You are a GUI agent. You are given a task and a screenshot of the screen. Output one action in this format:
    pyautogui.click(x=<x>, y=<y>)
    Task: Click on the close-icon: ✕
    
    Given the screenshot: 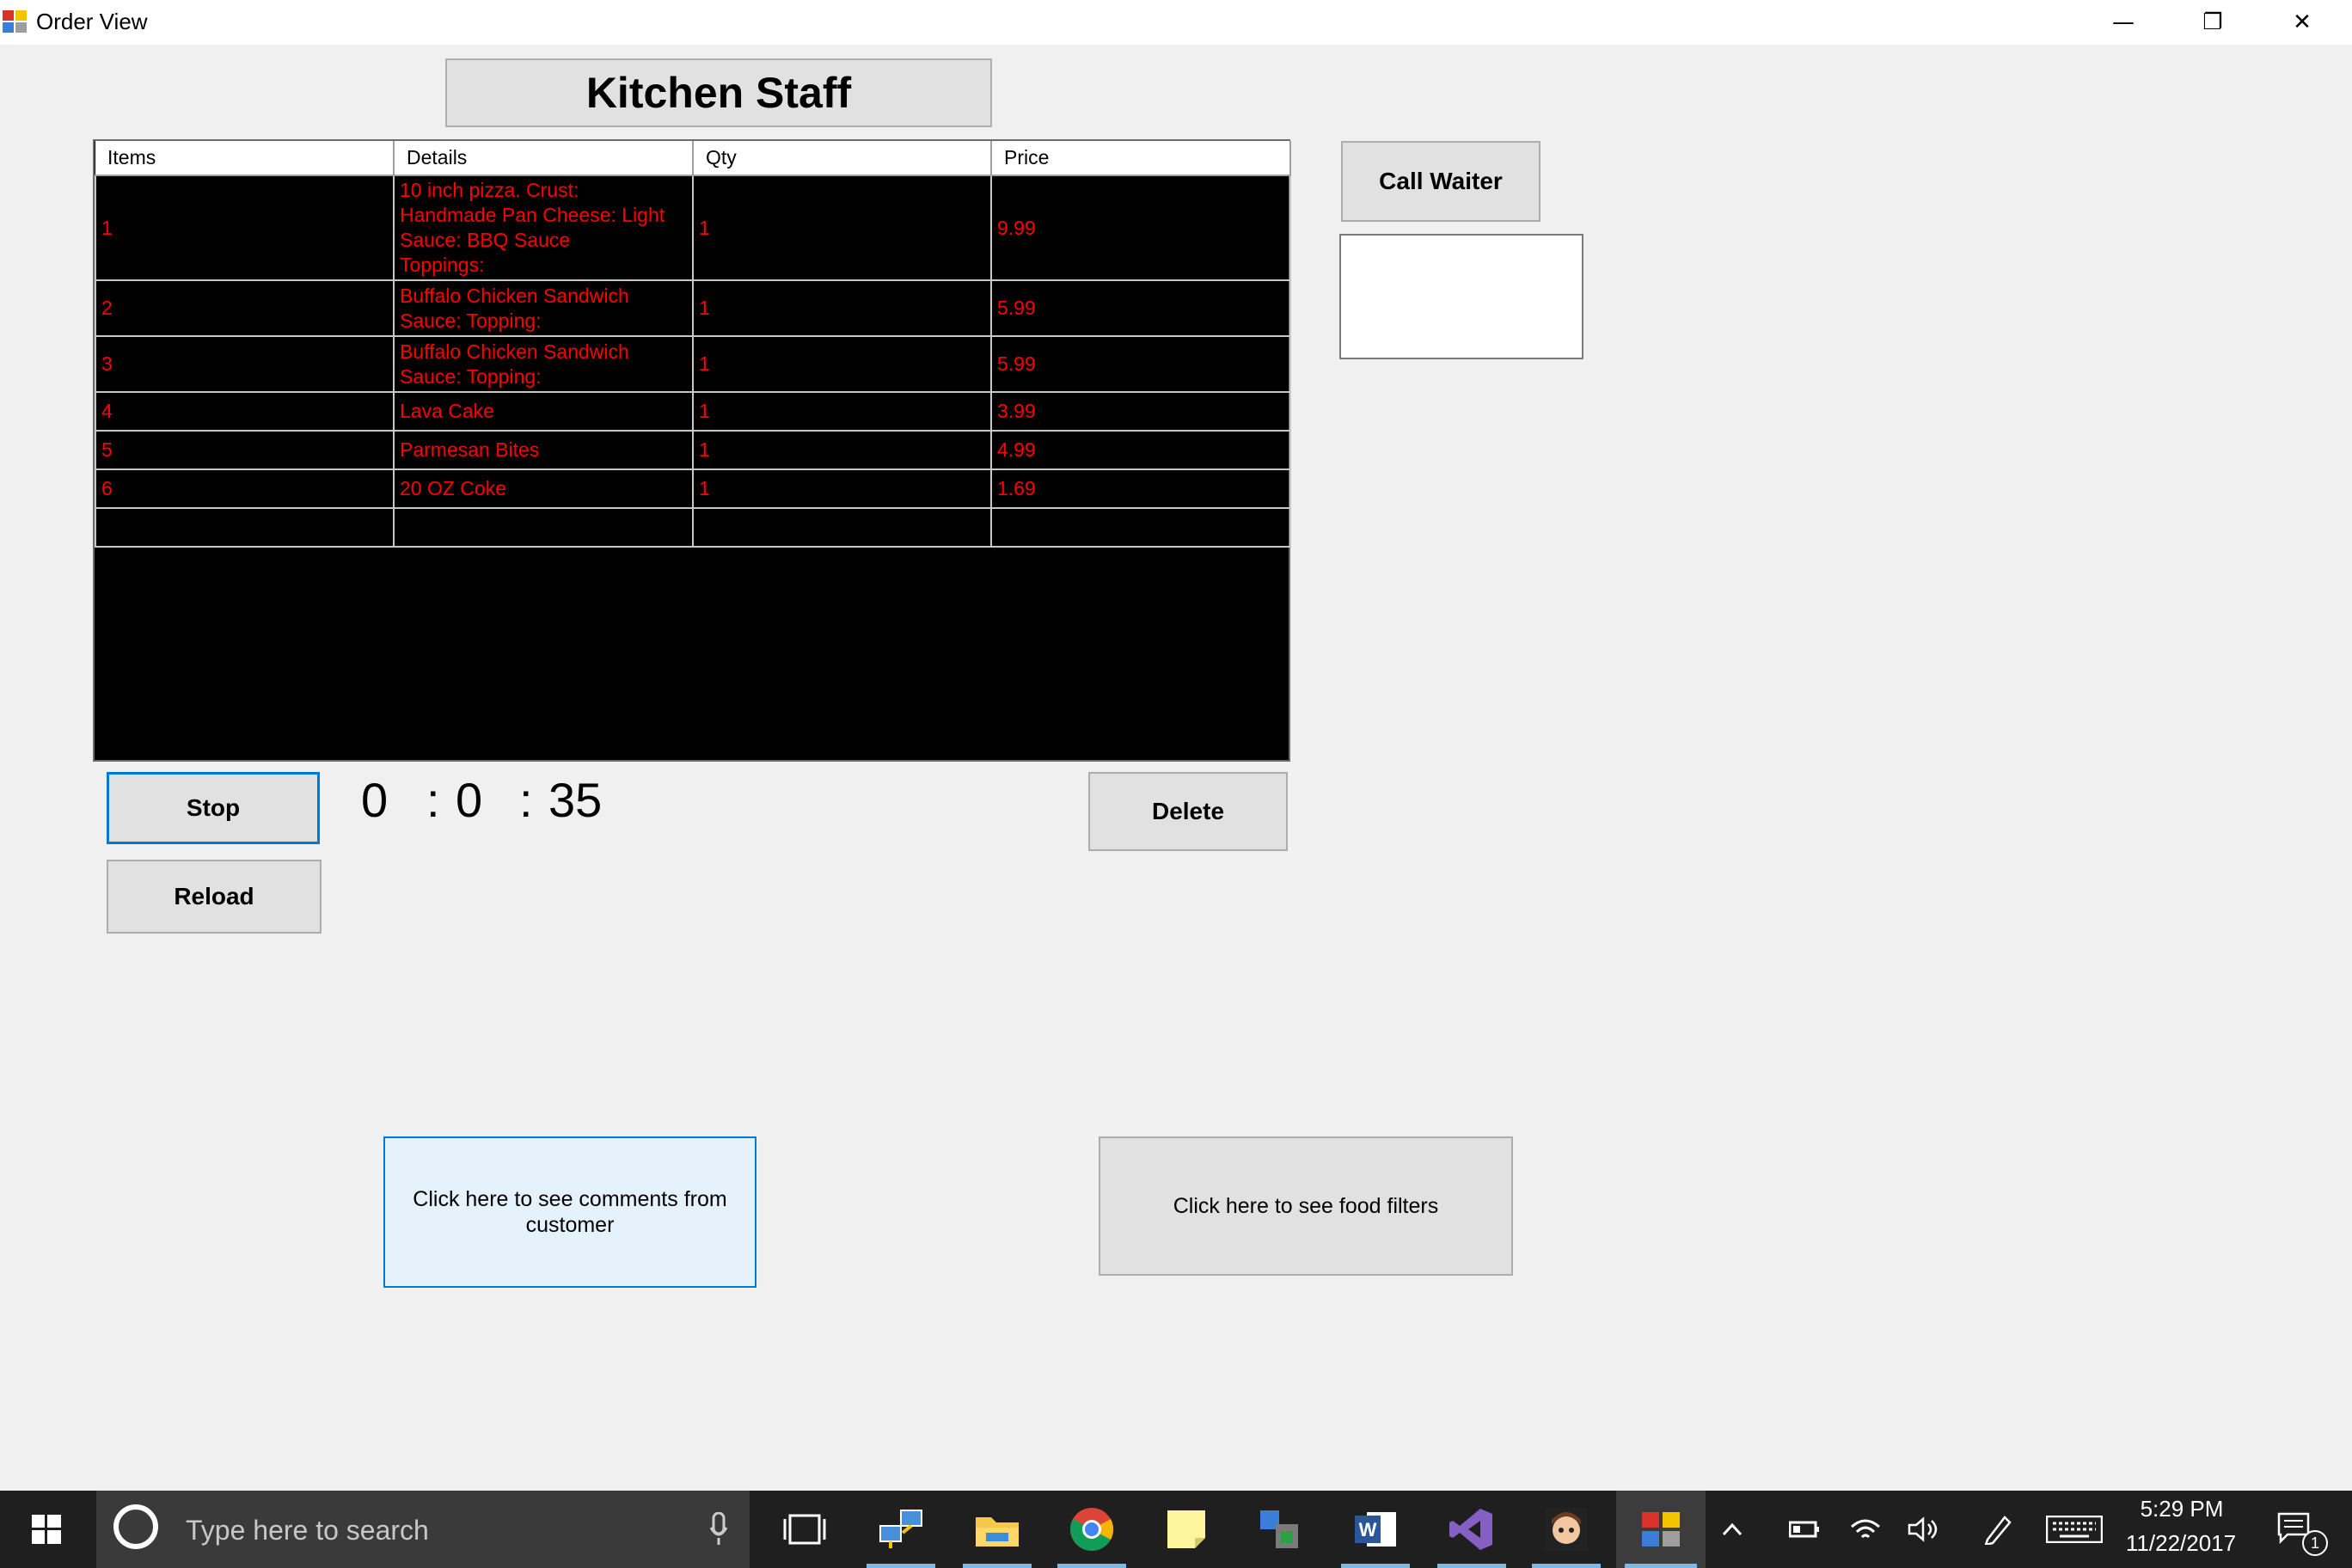 What is the action you would take?
    pyautogui.click(x=2302, y=22)
    